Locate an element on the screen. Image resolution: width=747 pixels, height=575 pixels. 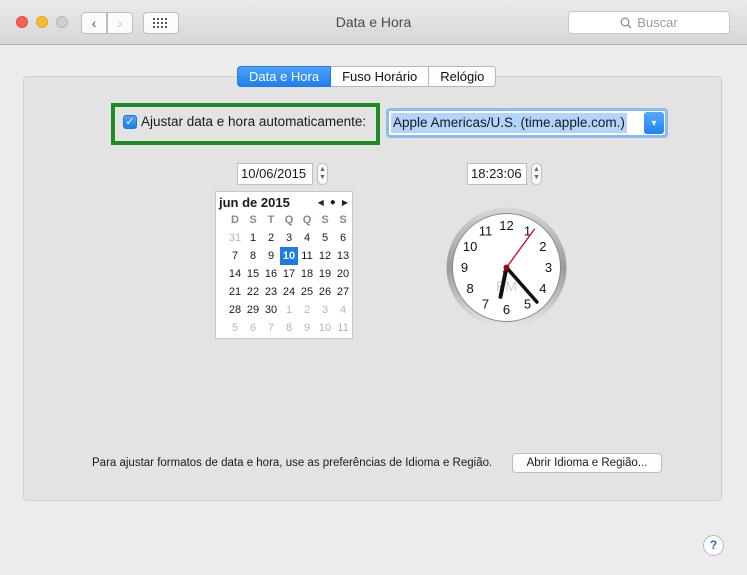
calendar-dow: D is located at coordinates (235, 220).